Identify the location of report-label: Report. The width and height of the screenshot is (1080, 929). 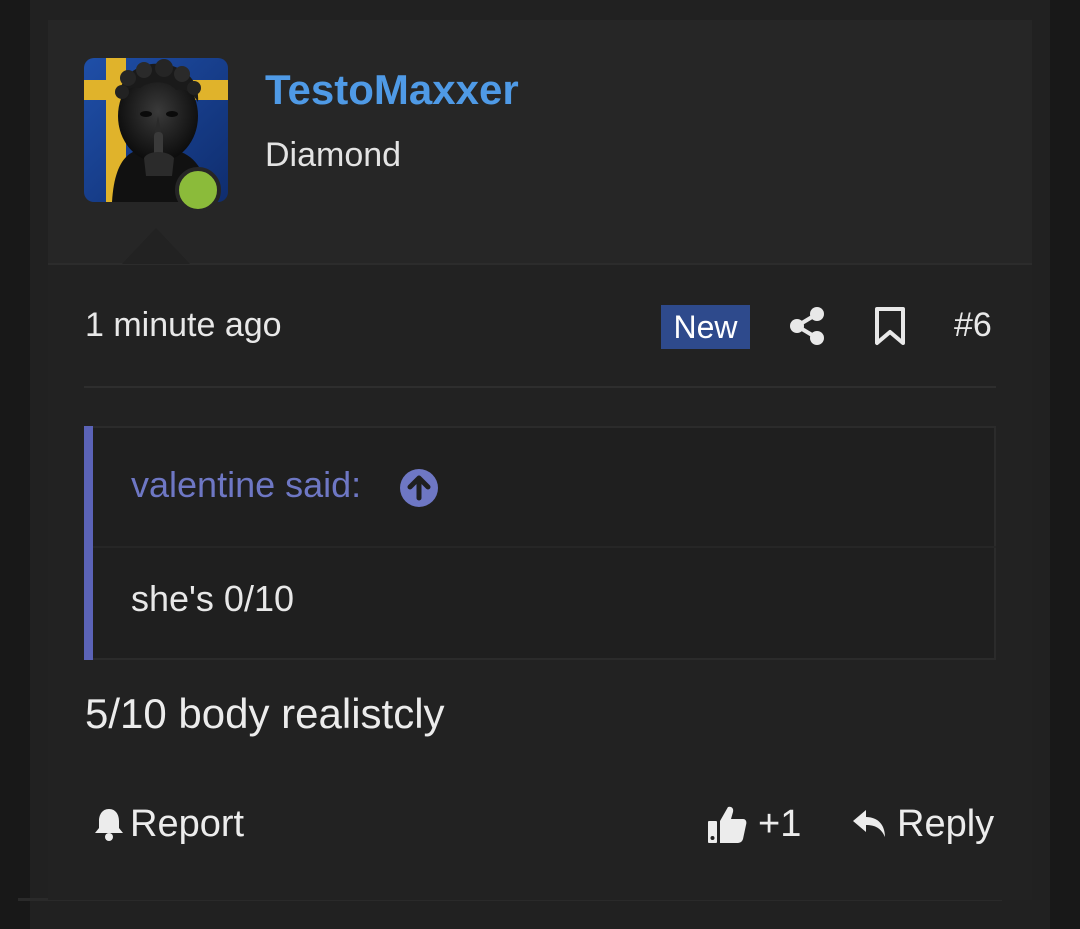
(187, 823).